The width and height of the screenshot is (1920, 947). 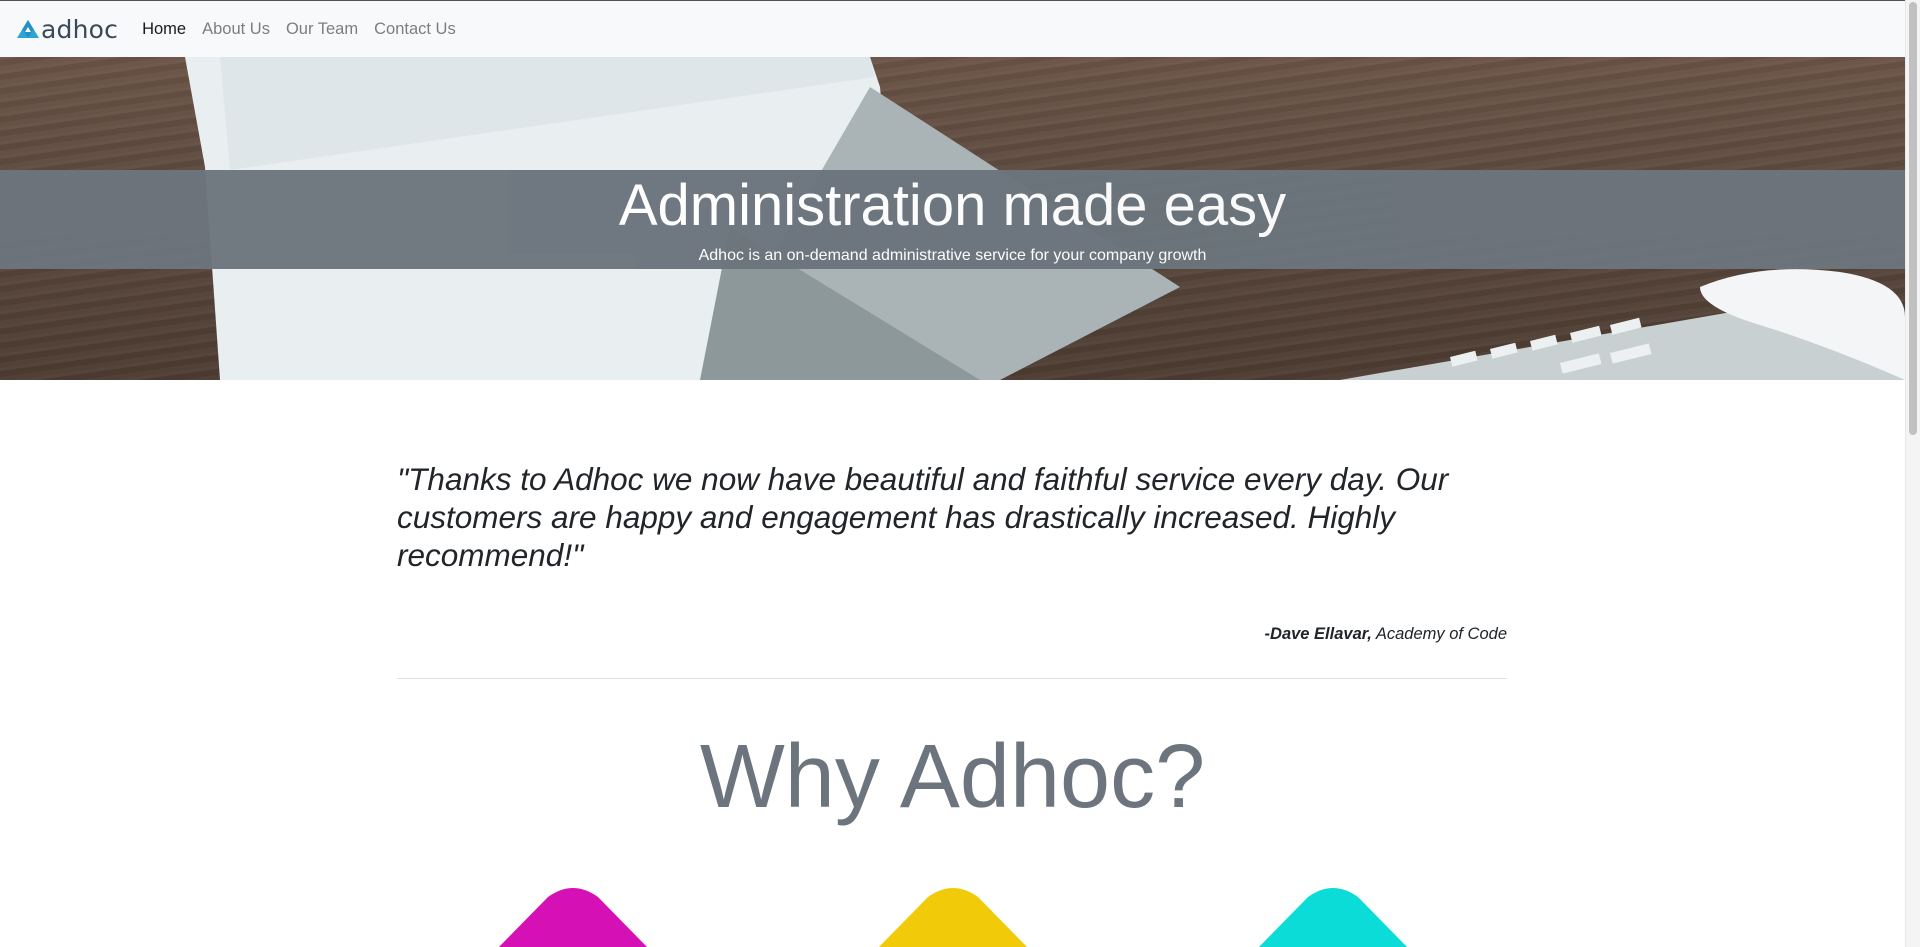 I want to click on hero-title: Administration made easy, so click(x=952, y=205).